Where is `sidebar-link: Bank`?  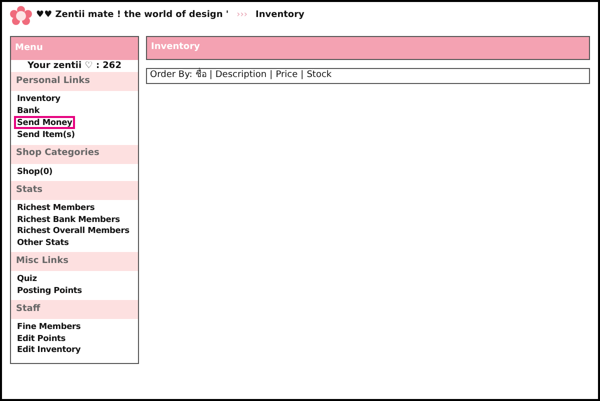 sidebar-link: Bank is located at coordinates (28, 110).